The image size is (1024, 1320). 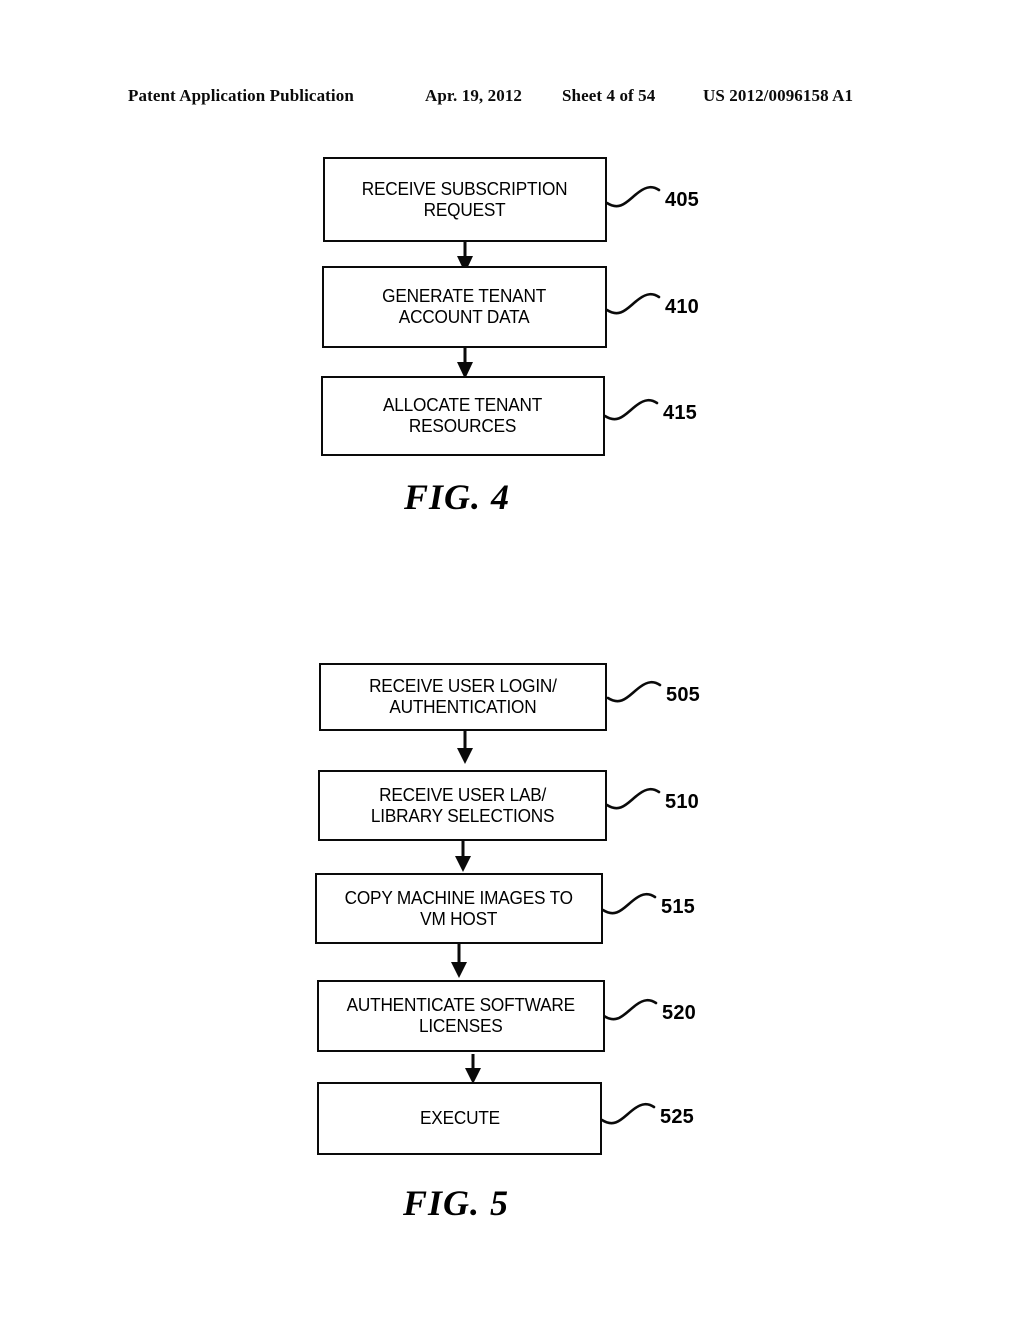 I want to click on reference-numeral-505: 505, so click(x=683, y=695).